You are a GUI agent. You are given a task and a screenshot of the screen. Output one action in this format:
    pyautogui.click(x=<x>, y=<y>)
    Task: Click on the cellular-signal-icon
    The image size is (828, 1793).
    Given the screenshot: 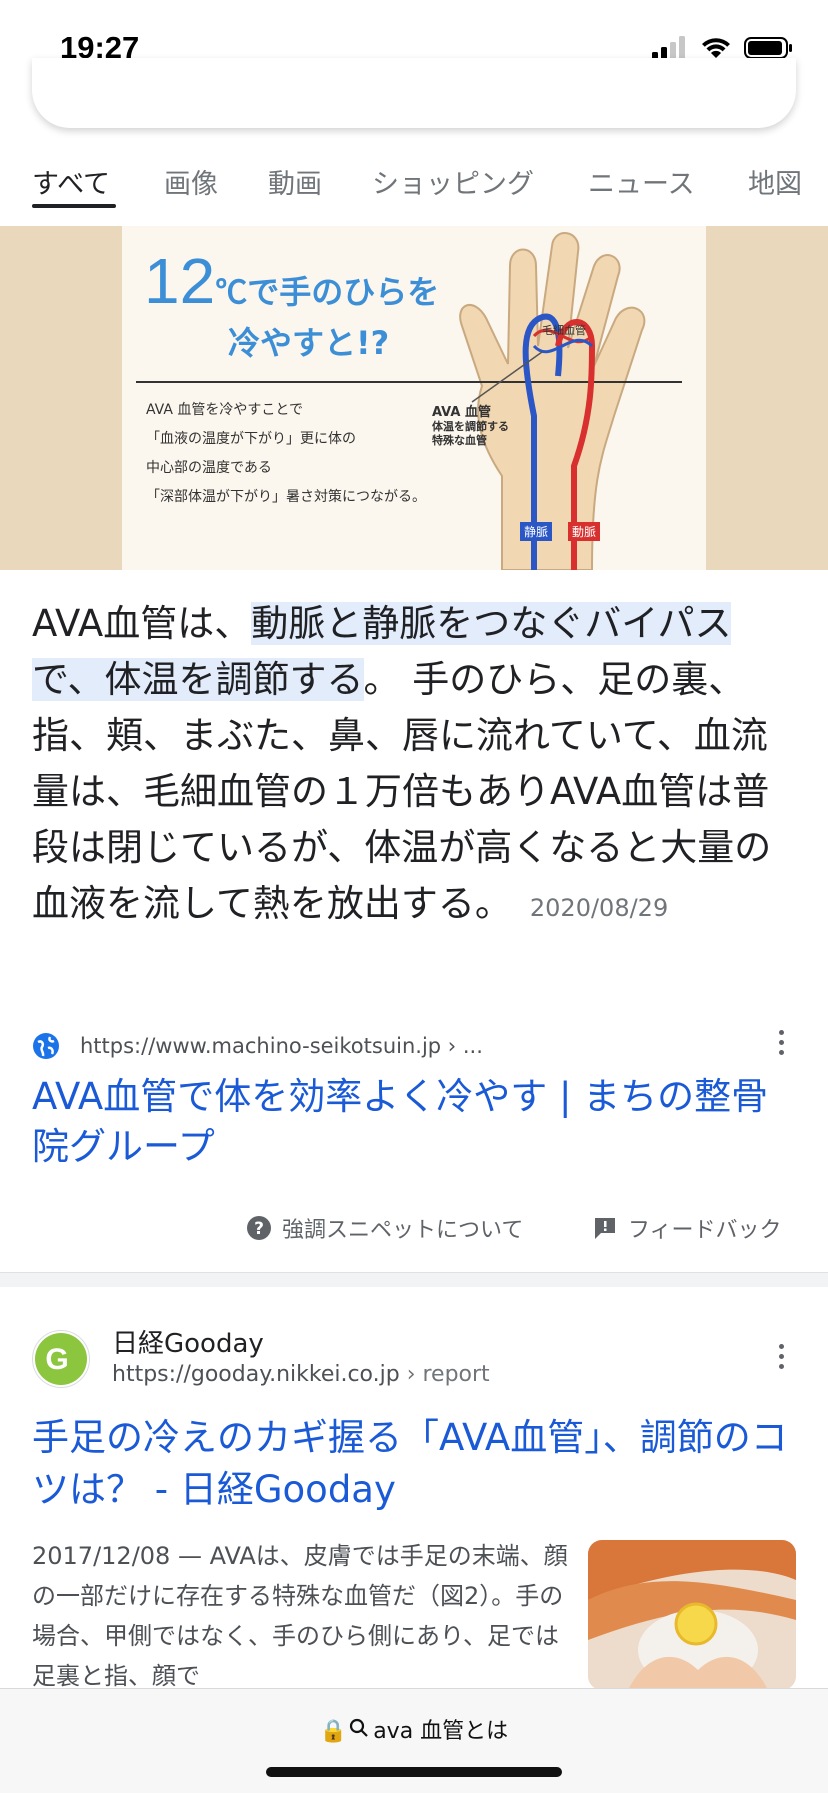 What is the action you would take?
    pyautogui.click(x=668, y=48)
    